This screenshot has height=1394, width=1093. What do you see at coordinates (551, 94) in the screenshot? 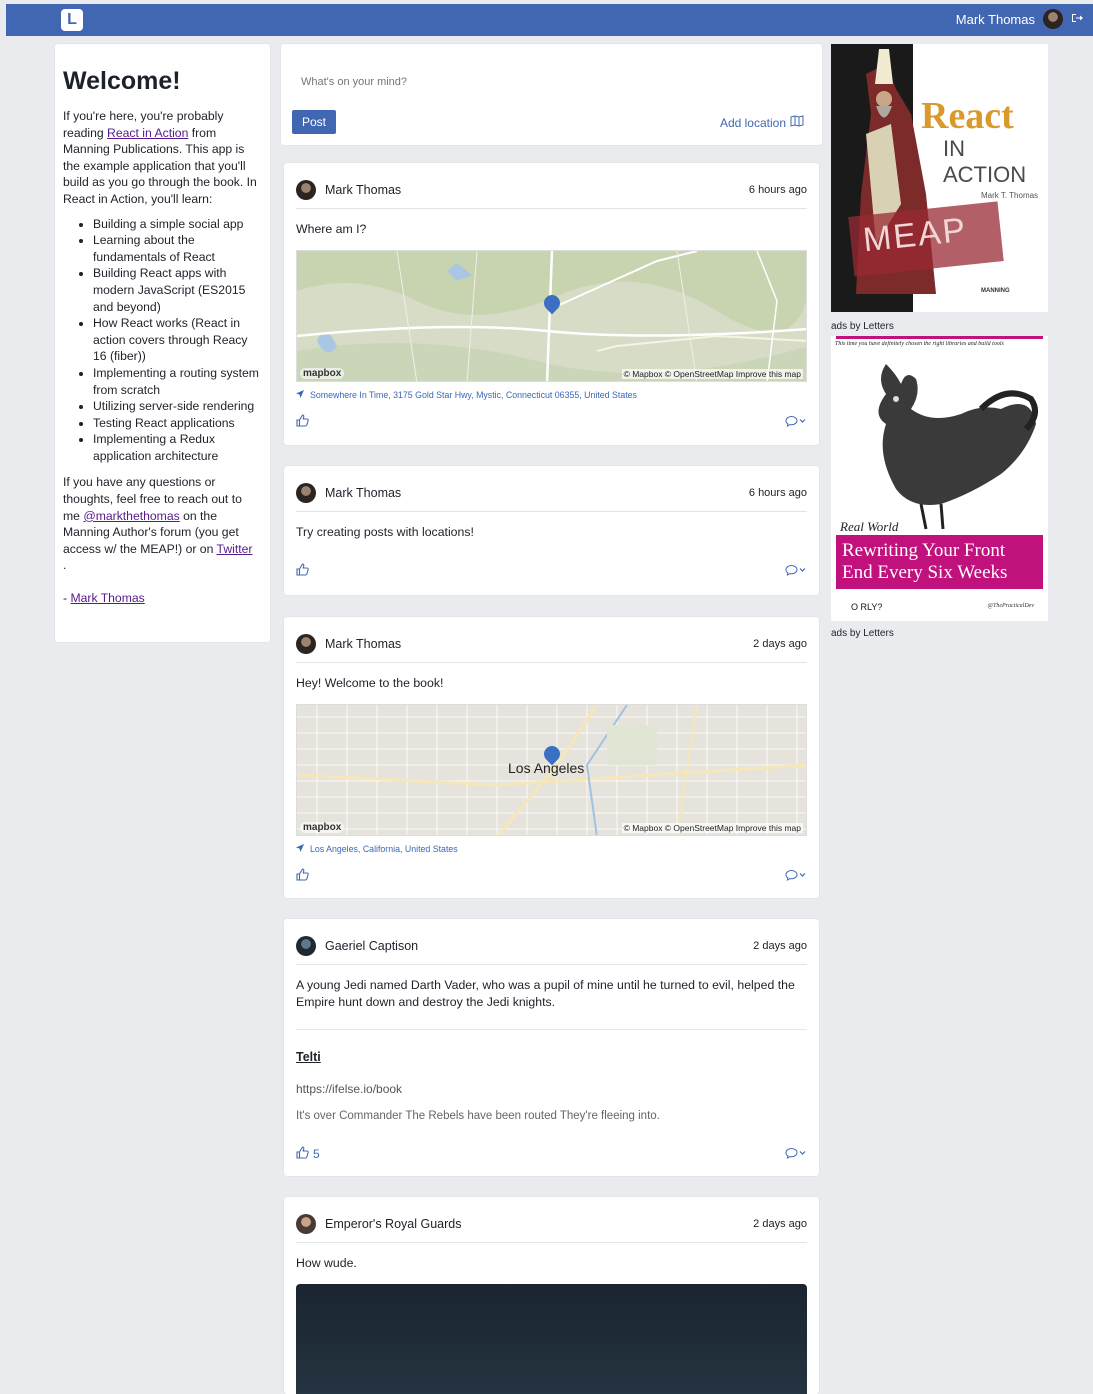
I see `post-composer: Post Add location` at bounding box center [551, 94].